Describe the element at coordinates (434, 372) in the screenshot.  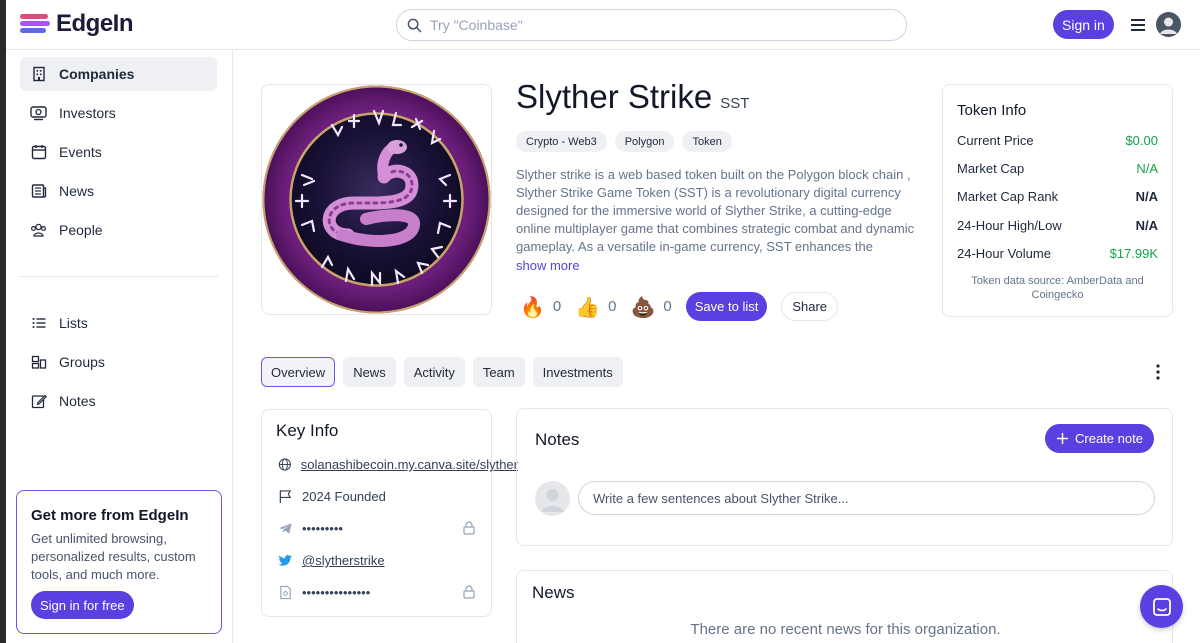
I see `tab-activity: Activity` at that location.